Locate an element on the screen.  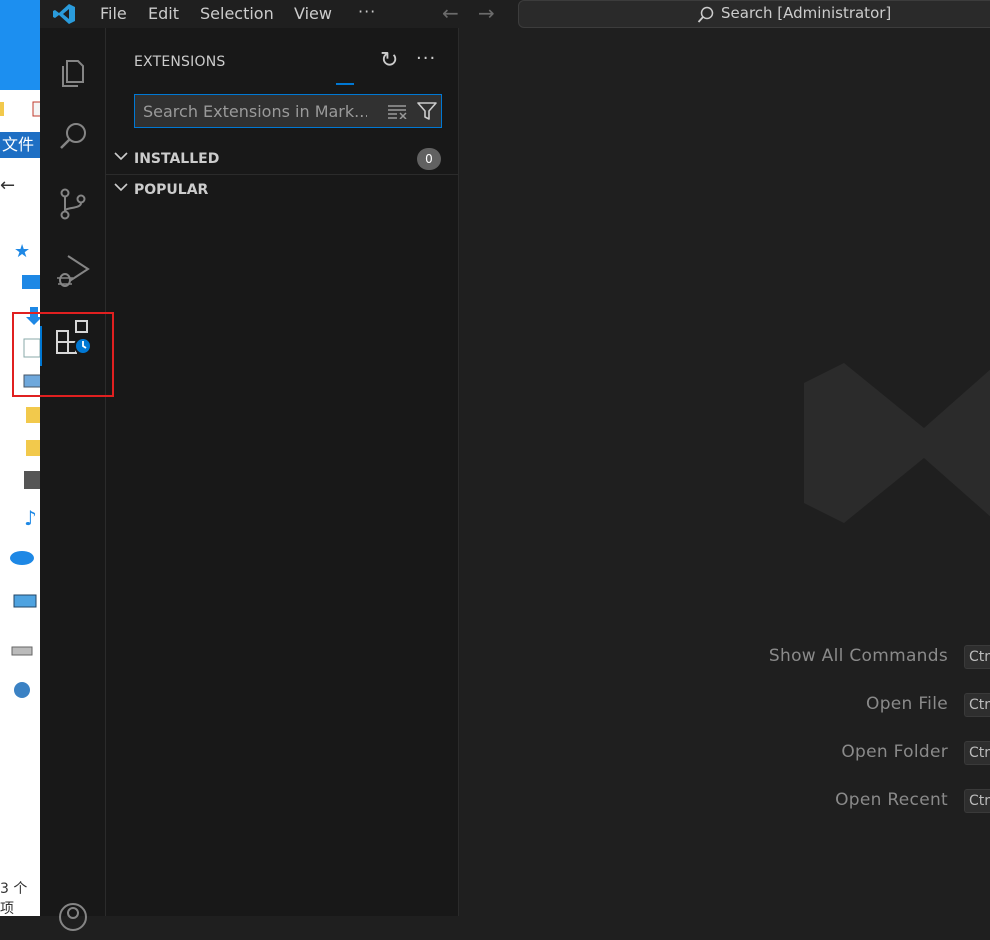
filter-icon is located at coordinates (427, 111).